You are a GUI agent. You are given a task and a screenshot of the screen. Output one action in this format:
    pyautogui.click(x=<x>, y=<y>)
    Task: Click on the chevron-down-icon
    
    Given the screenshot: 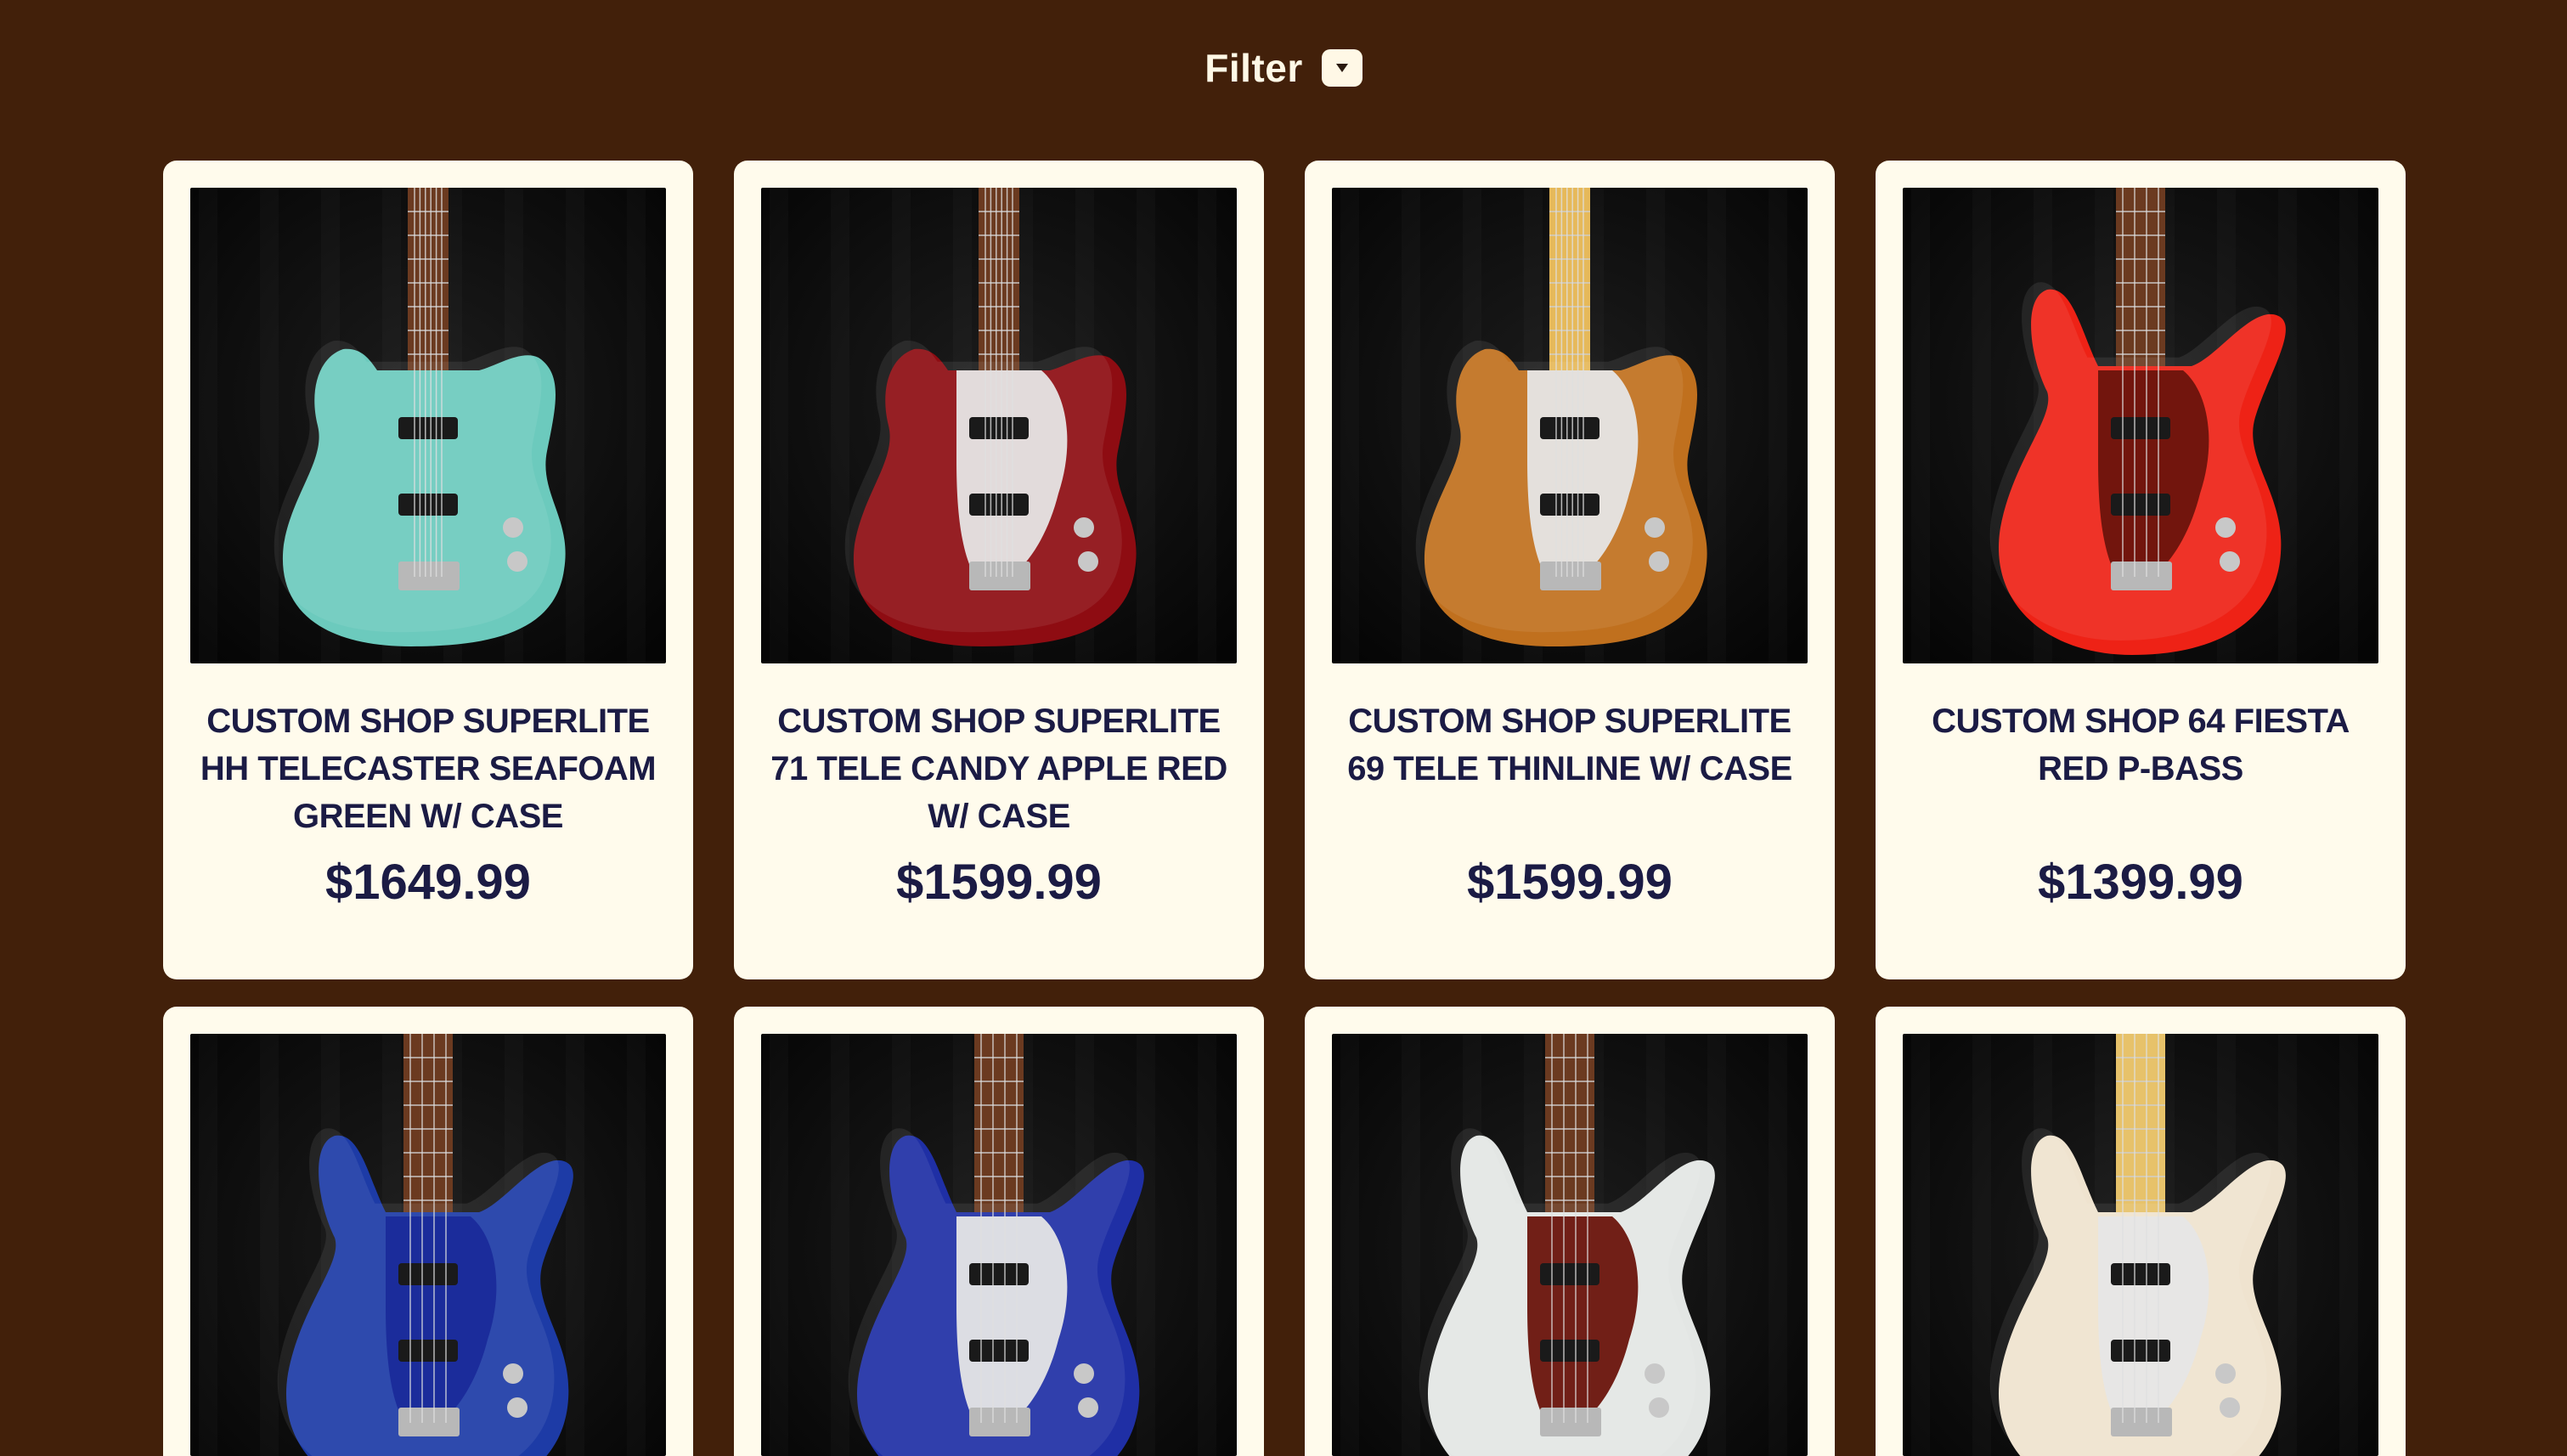 What is the action you would take?
    pyautogui.click(x=1342, y=68)
    